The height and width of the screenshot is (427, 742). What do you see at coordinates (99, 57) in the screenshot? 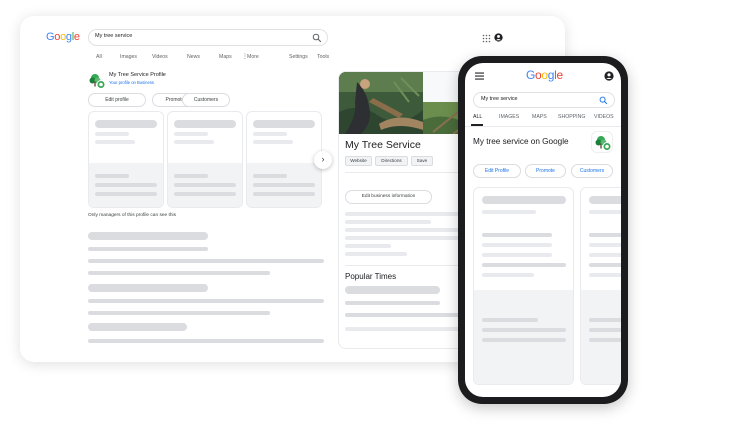
I see `tab-all: All` at bounding box center [99, 57].